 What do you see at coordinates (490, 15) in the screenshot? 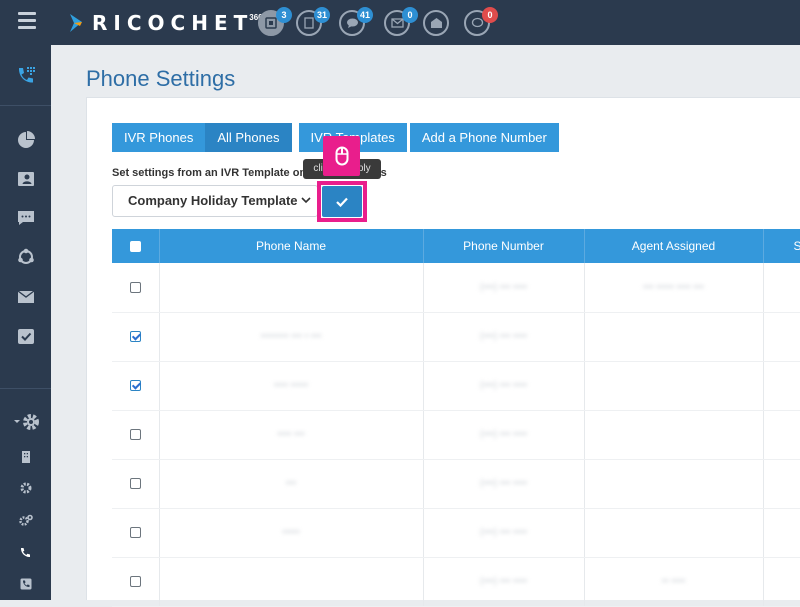
I see `comment-badge: 0` at bounding box center [490, 15].